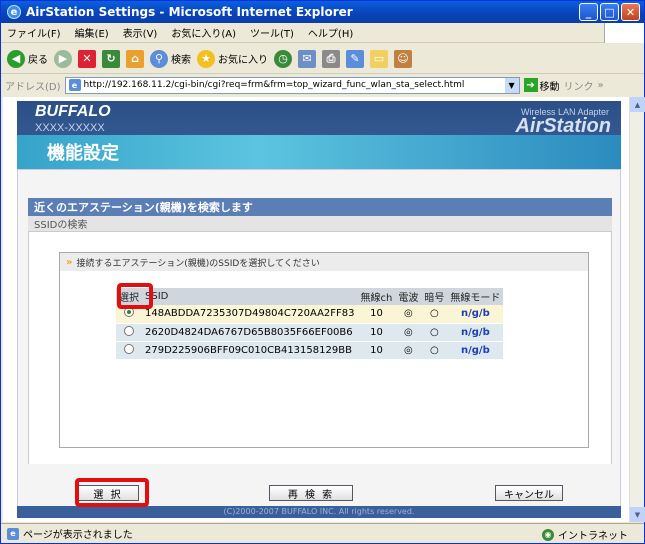 This screenshot has height=544, width=645. What do you see at coordinates (170, 58) in the screenshot?
I see `search-button: ⚲ 検索` at bounding box center [170, 58].